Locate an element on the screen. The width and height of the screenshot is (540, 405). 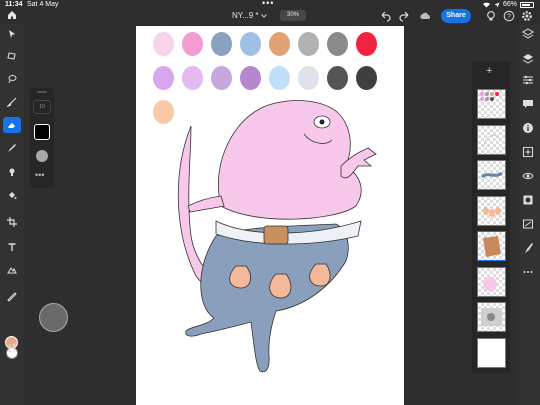
document-title: NY...9 * is located at coordinates (249, 15).